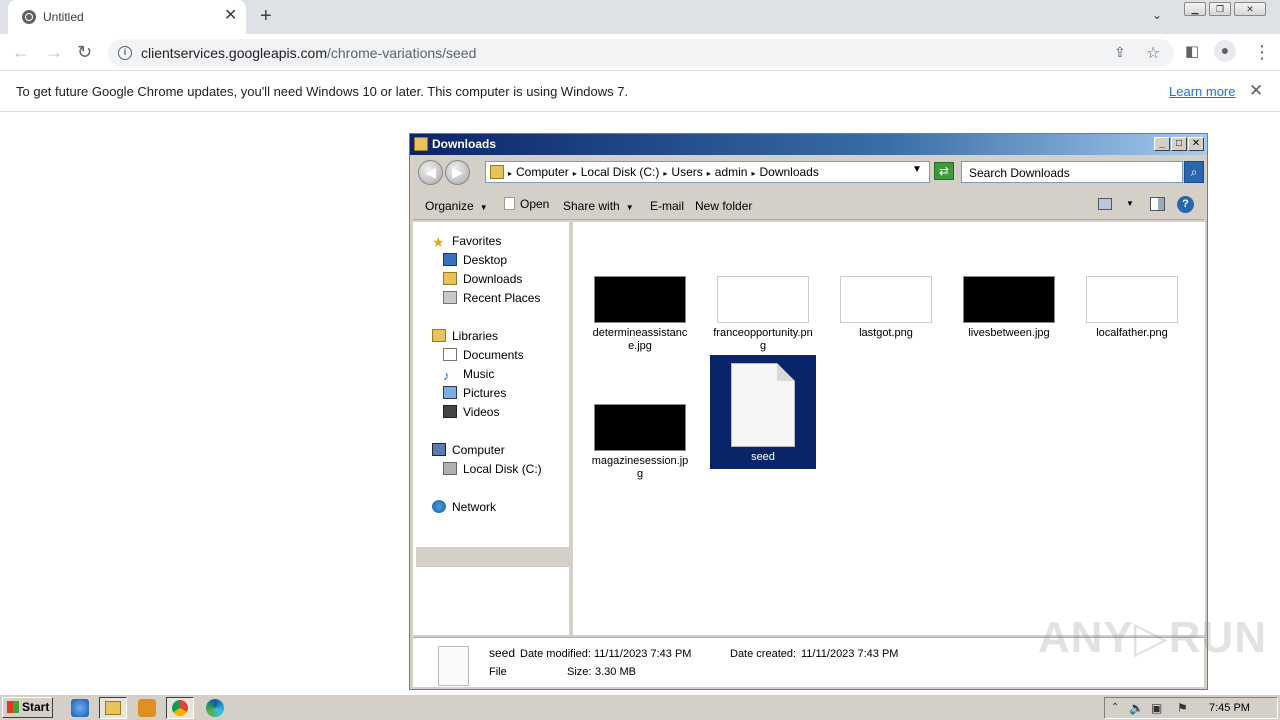 The image size is (1280, 720). What do you see at coordinates (1194, 172) in the screenshot?
I see `search-icon: ⌕` at bounding box center [1194, 172].